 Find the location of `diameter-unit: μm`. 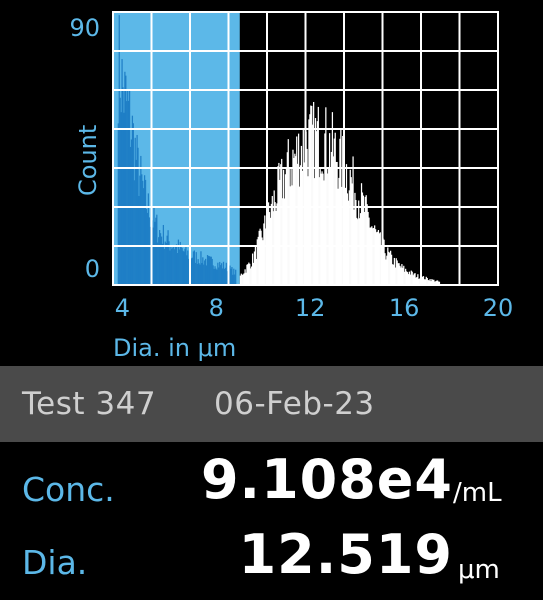

diameter-unit: μm is located at coordinates (479, 570).